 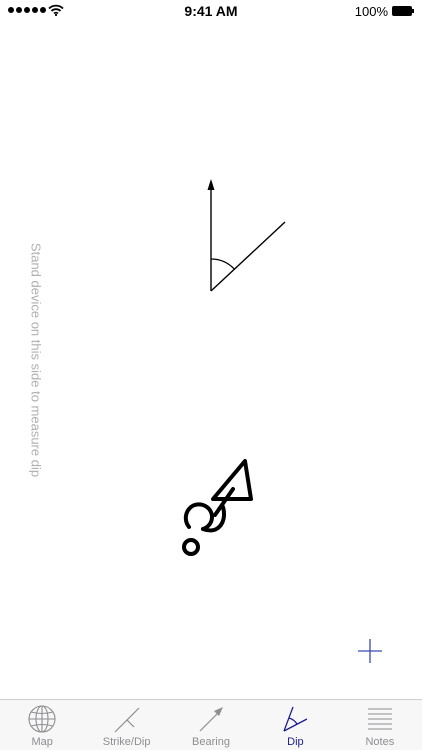 I want to click on battery-percent: 100%, so click(x=371, y=11).